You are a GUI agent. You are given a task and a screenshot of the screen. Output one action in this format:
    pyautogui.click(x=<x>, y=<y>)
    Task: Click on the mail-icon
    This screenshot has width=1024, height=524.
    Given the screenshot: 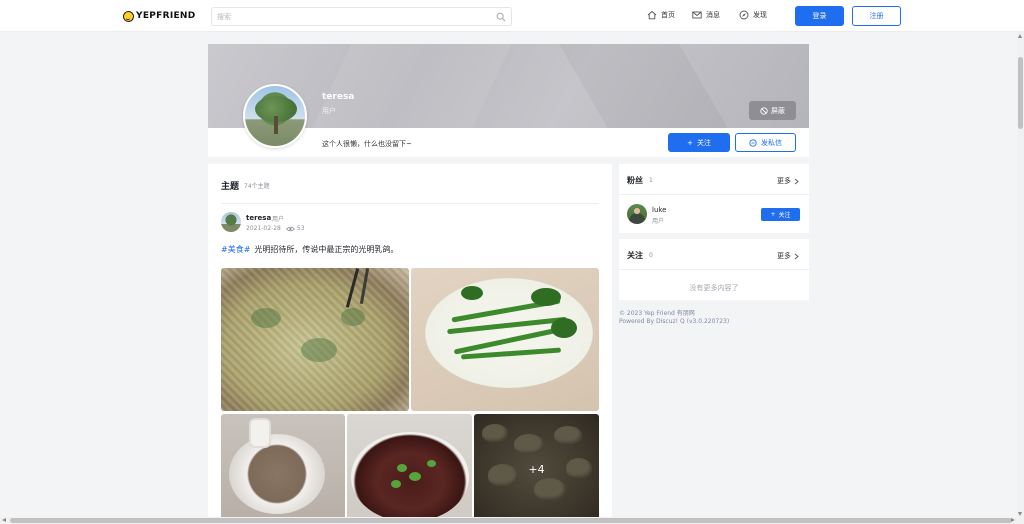 What is the action you would take?
    pyautogui.click(x=697, y=15)
    